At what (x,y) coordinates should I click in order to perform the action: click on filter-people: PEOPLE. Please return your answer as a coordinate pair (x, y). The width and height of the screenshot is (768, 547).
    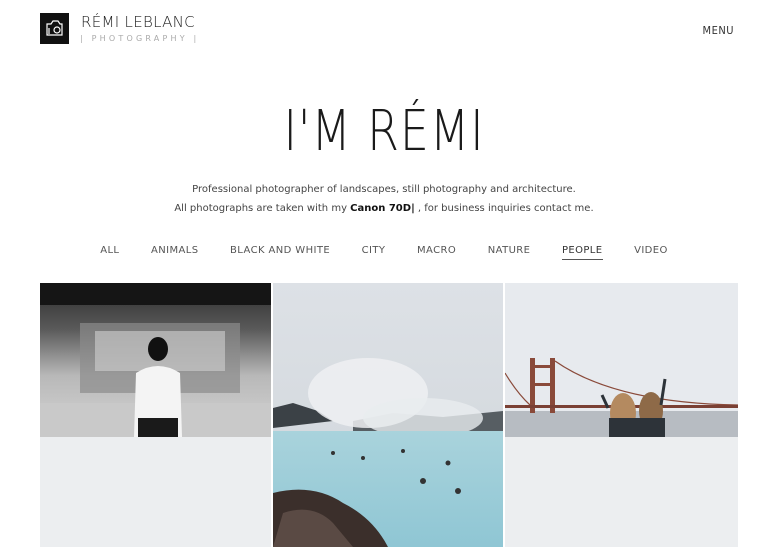
    Looking at the image, I should click on (582, 252).